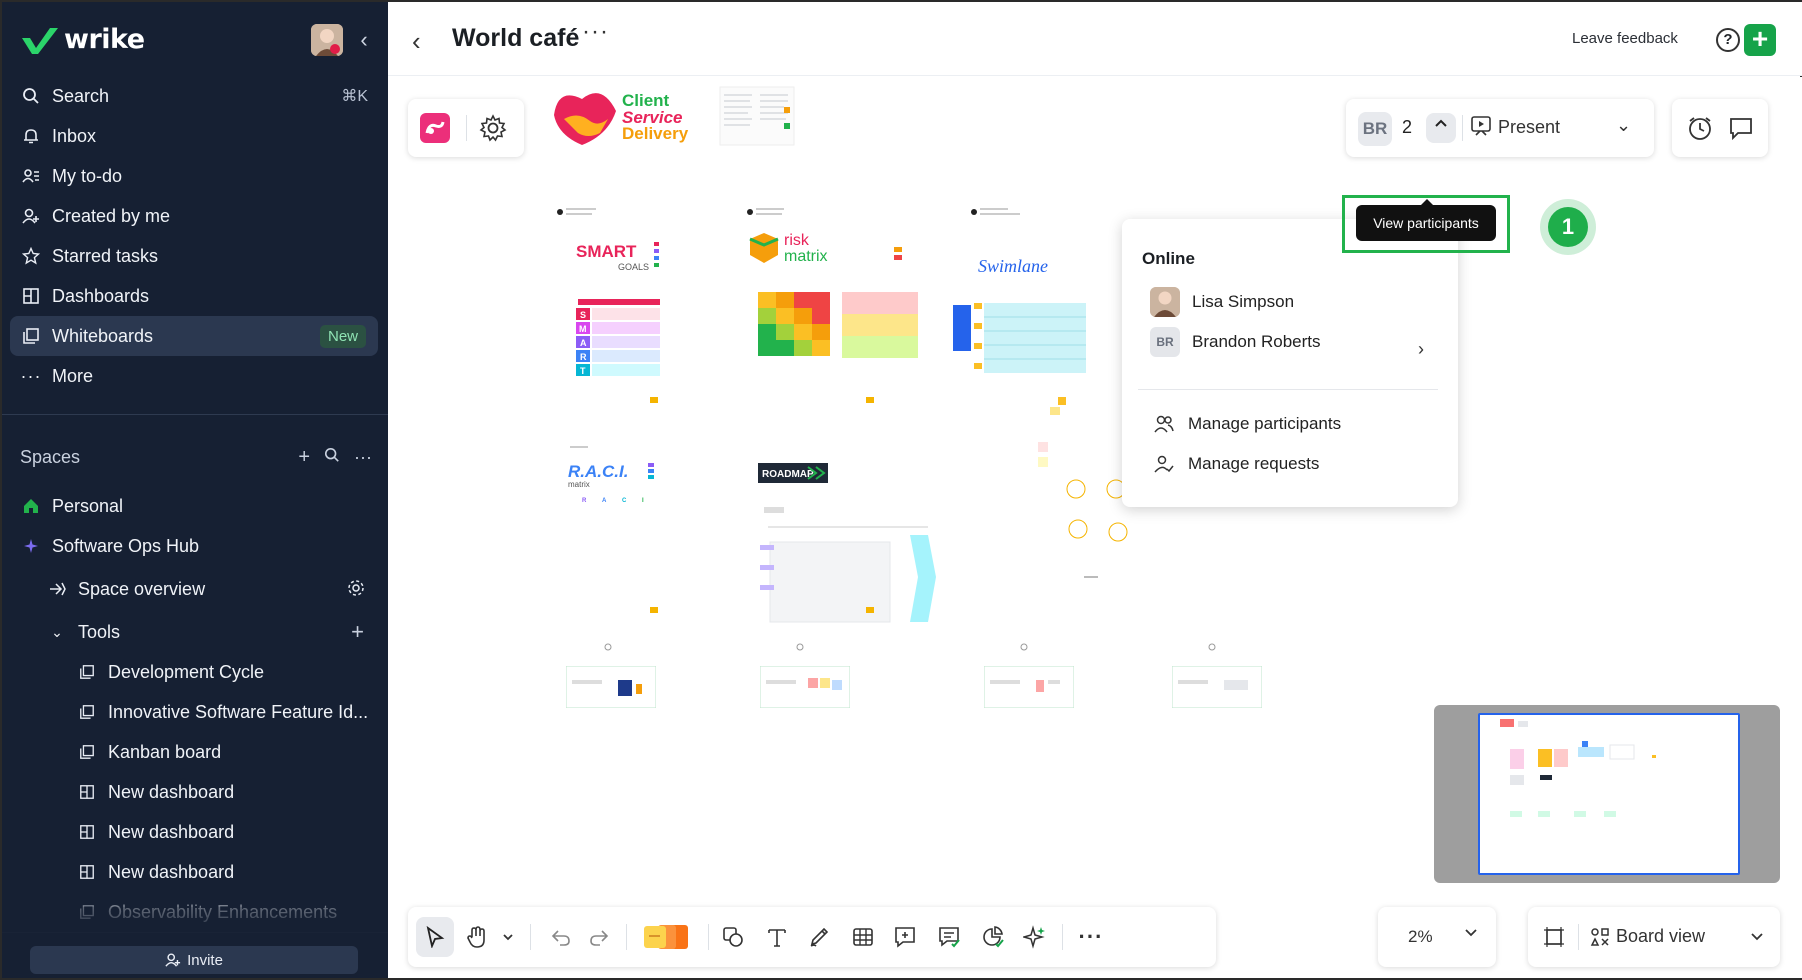 The width and height of the screenshot is (1802, 980). Describe the element at coordinates (466, 128) in the screenshot. I see `whiteboard-tools-card` at that location.